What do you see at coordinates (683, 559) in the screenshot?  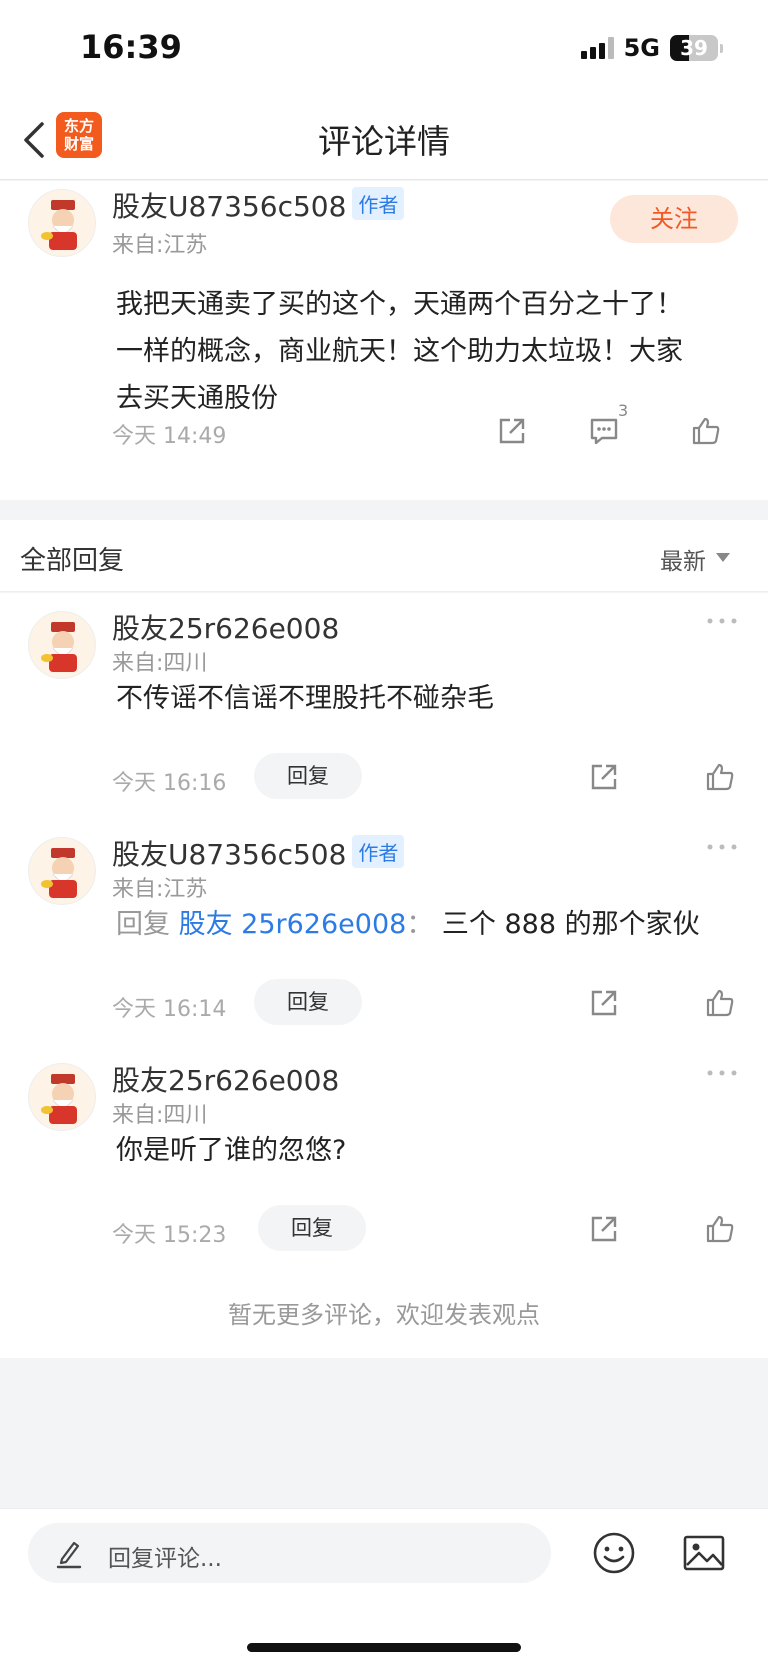 I see `sort-dropdown: 最新` at bounding box center [683, 559].